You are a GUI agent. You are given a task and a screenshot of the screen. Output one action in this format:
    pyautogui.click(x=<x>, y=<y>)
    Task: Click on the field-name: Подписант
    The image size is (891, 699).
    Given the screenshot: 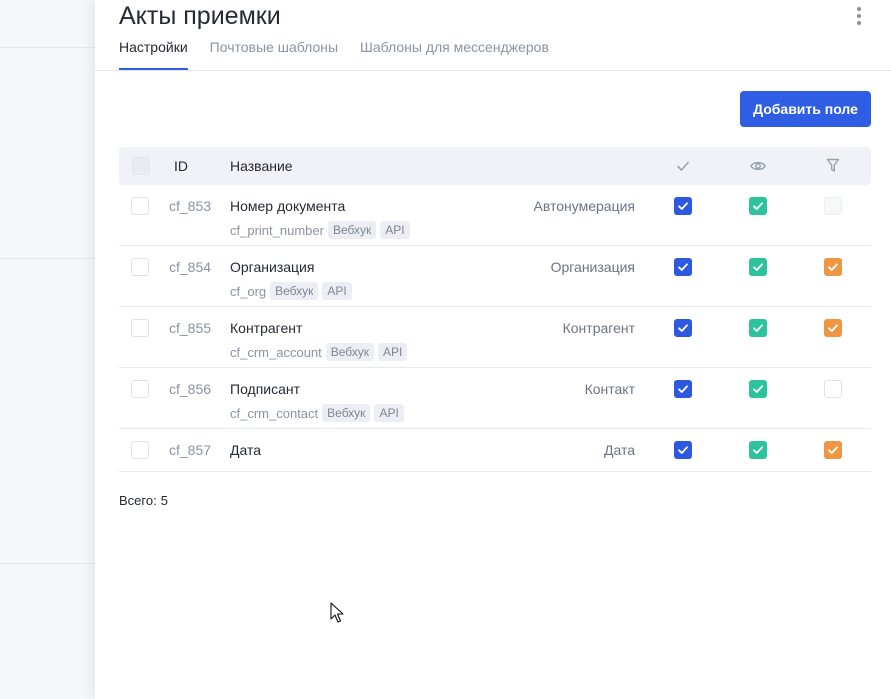 What is the action you would take?
    pyautogui.click(x=265, y=389)
    